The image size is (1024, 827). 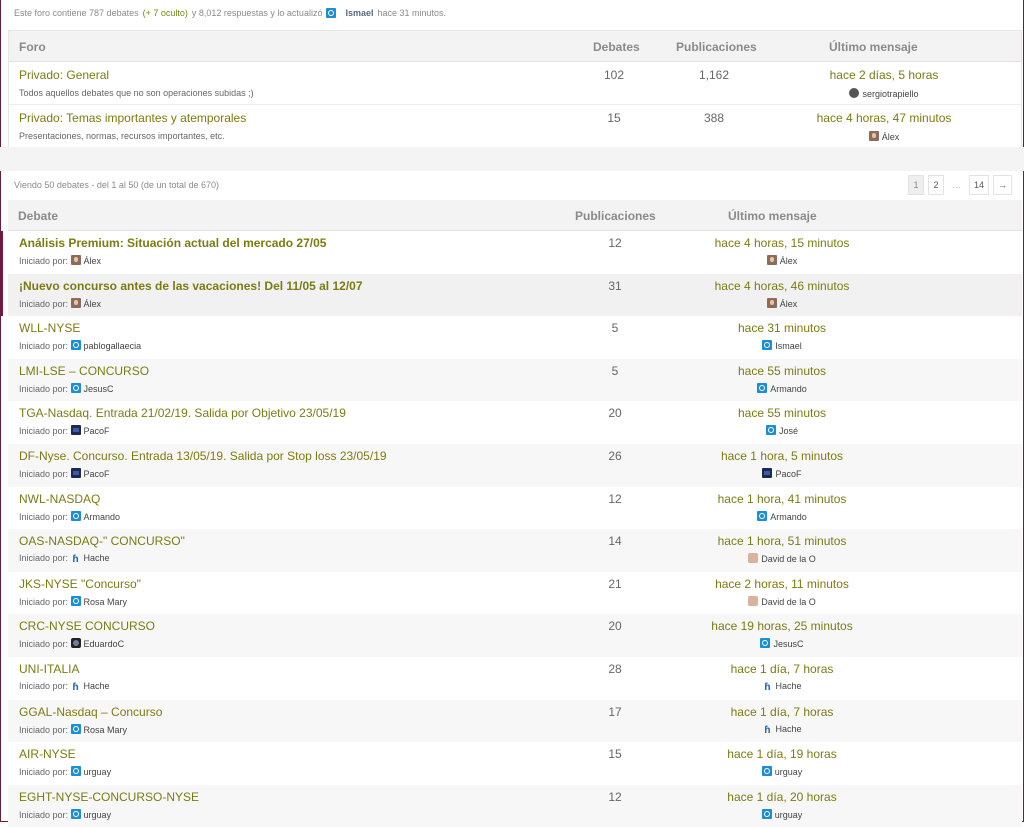 I want to click on topic-title-link: LMI-LSE – CONCURSO, so click(x=84, y=371).